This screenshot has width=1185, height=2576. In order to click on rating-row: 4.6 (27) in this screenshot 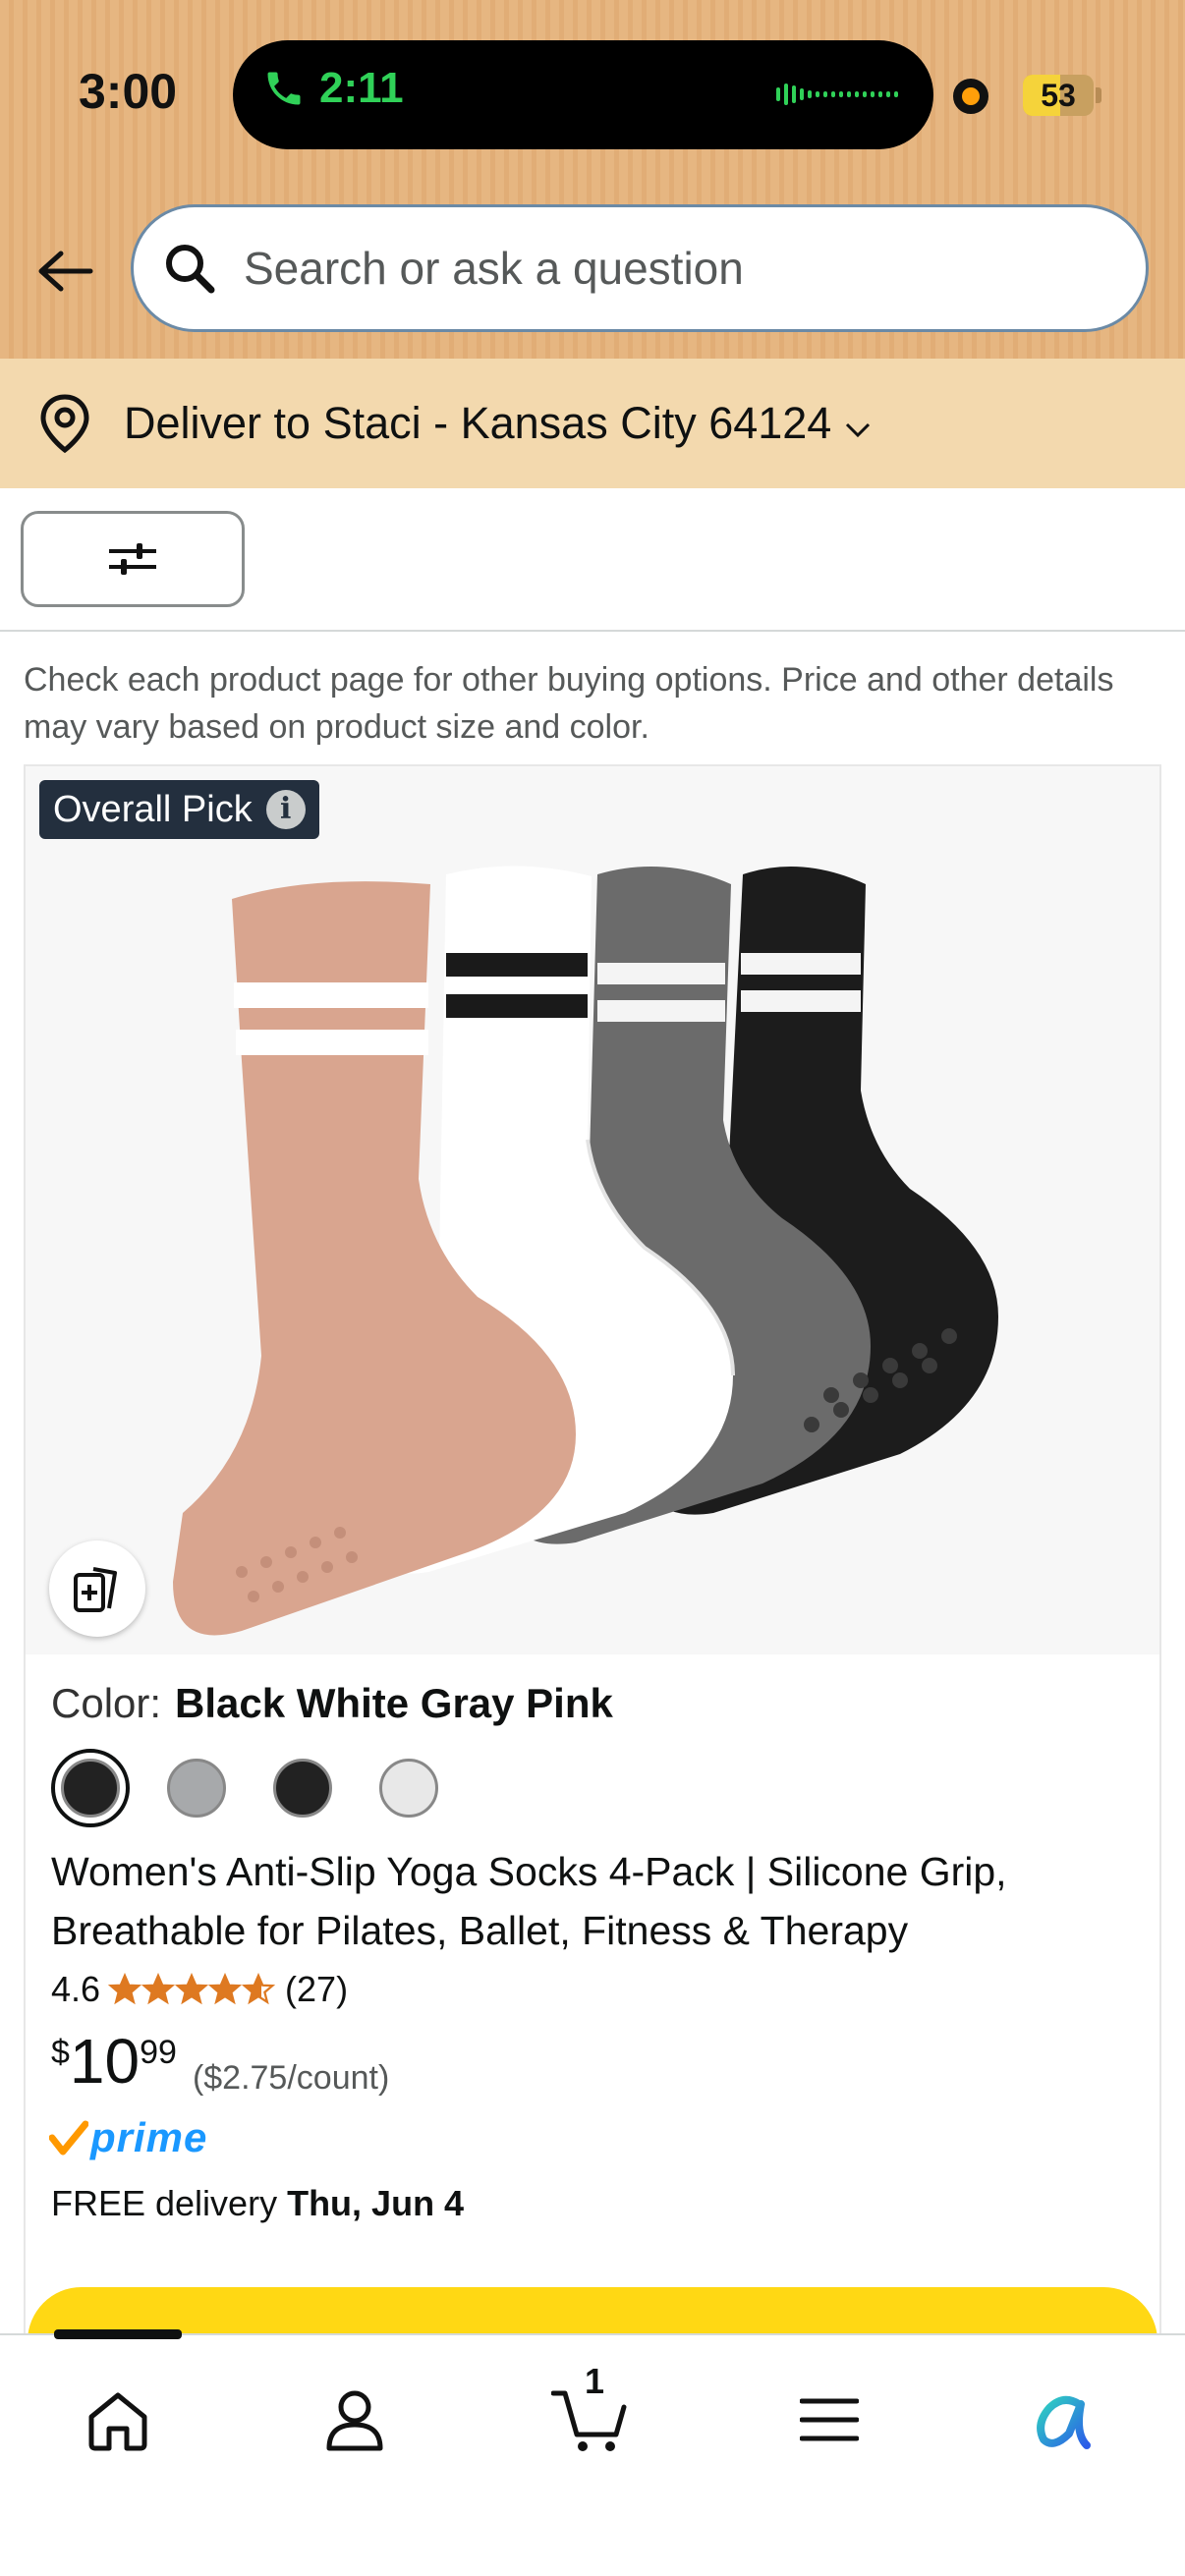, I will do `click(200, 1989)`.